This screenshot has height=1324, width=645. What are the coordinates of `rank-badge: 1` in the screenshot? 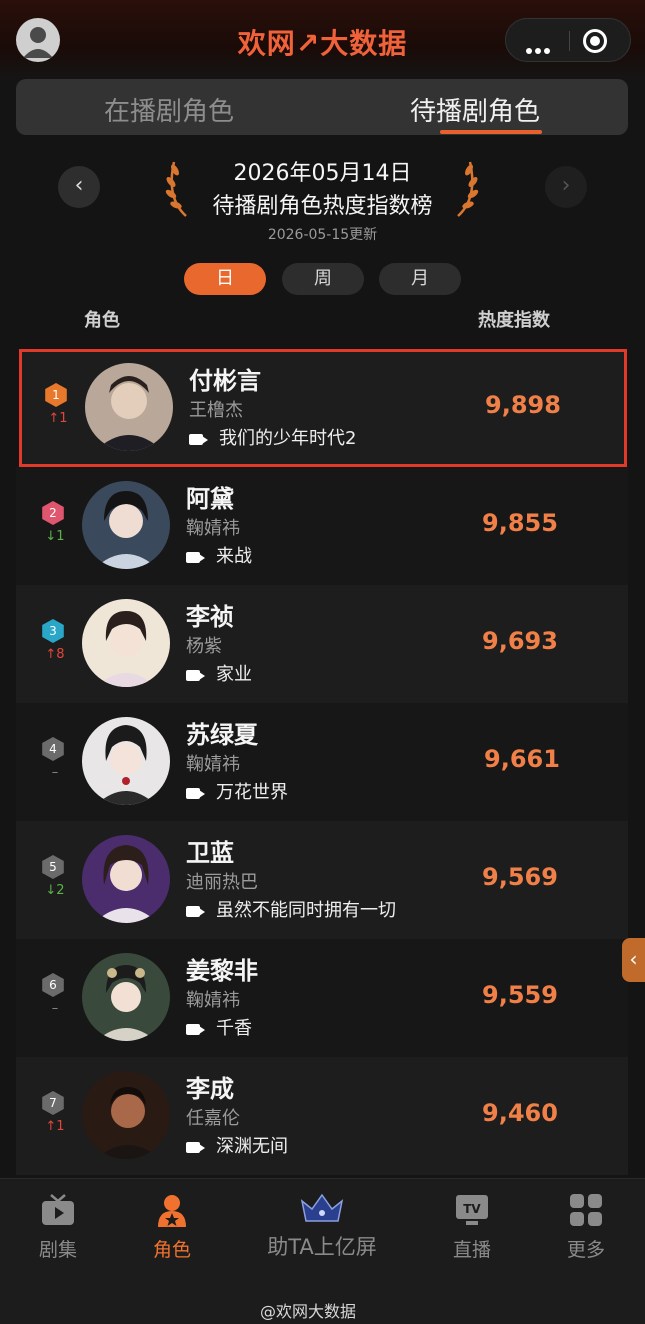 It's located at (56, 395).